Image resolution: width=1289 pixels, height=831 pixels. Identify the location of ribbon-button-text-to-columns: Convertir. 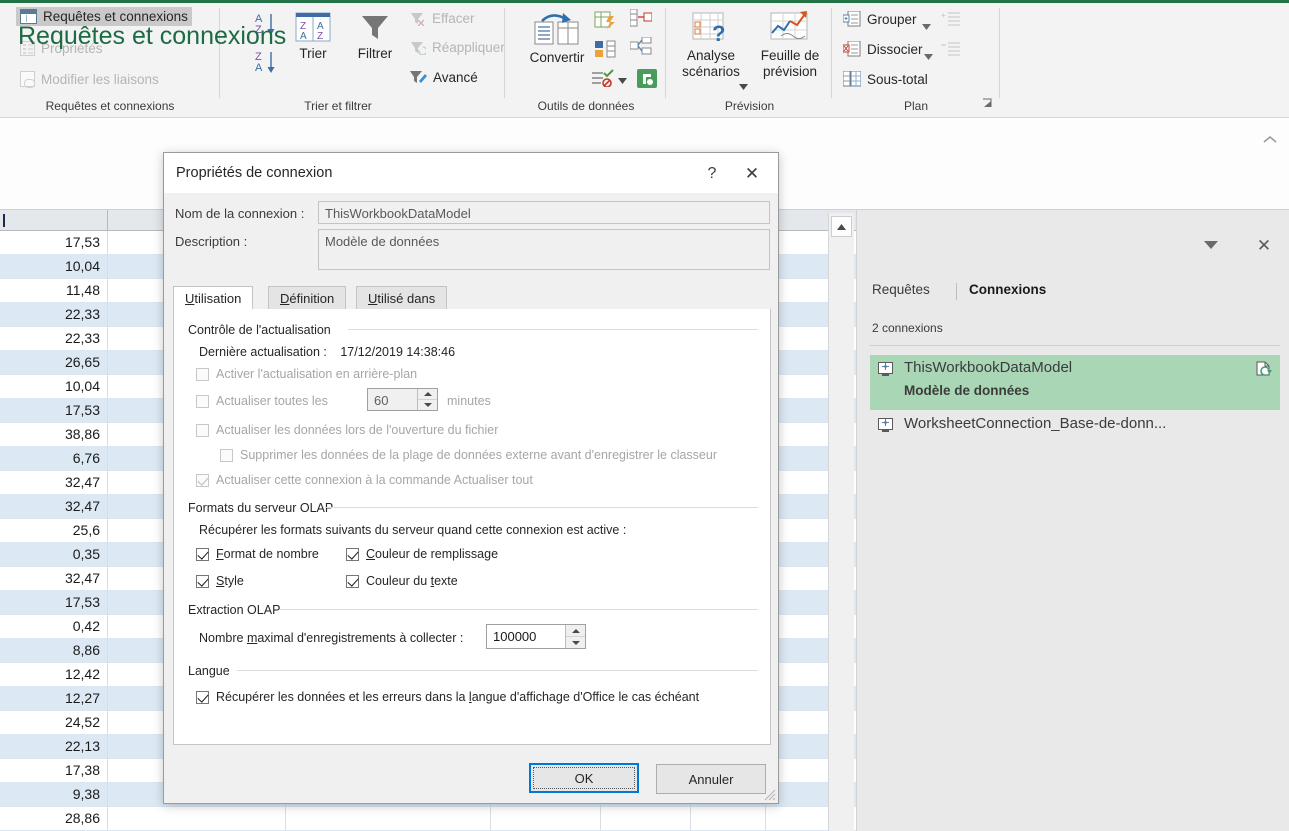
(557, 39).